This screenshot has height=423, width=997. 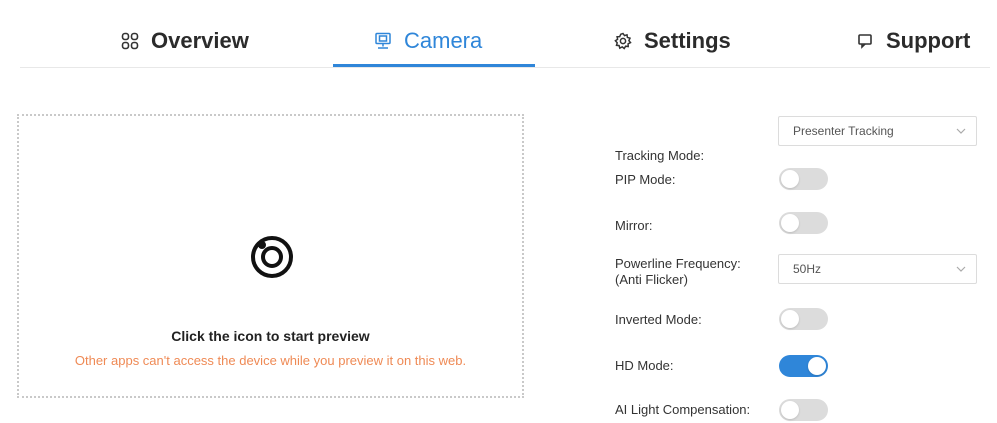 I want to click on pip-mode-label: PIP Mode:, so click(x=645, y=179).